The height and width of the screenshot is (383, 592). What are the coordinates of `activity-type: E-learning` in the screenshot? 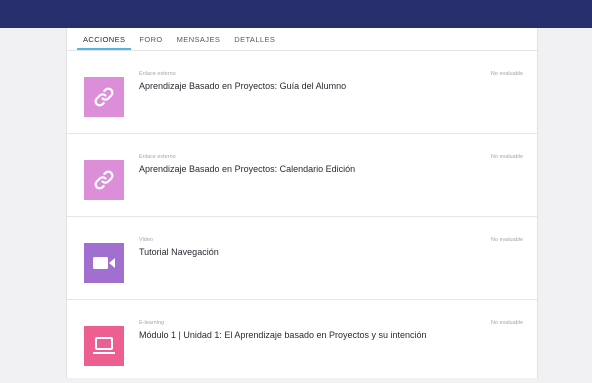 It's located at (152, 323).